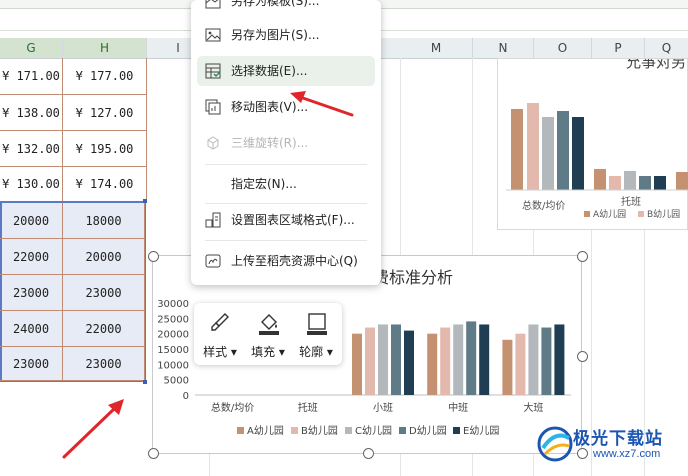 Image resolution: width=688 pixels, height=476 pixels. Describe the element at coordinates (627, 454) in the screenshot. I see `brand-url: www.xz7.com` at that location.